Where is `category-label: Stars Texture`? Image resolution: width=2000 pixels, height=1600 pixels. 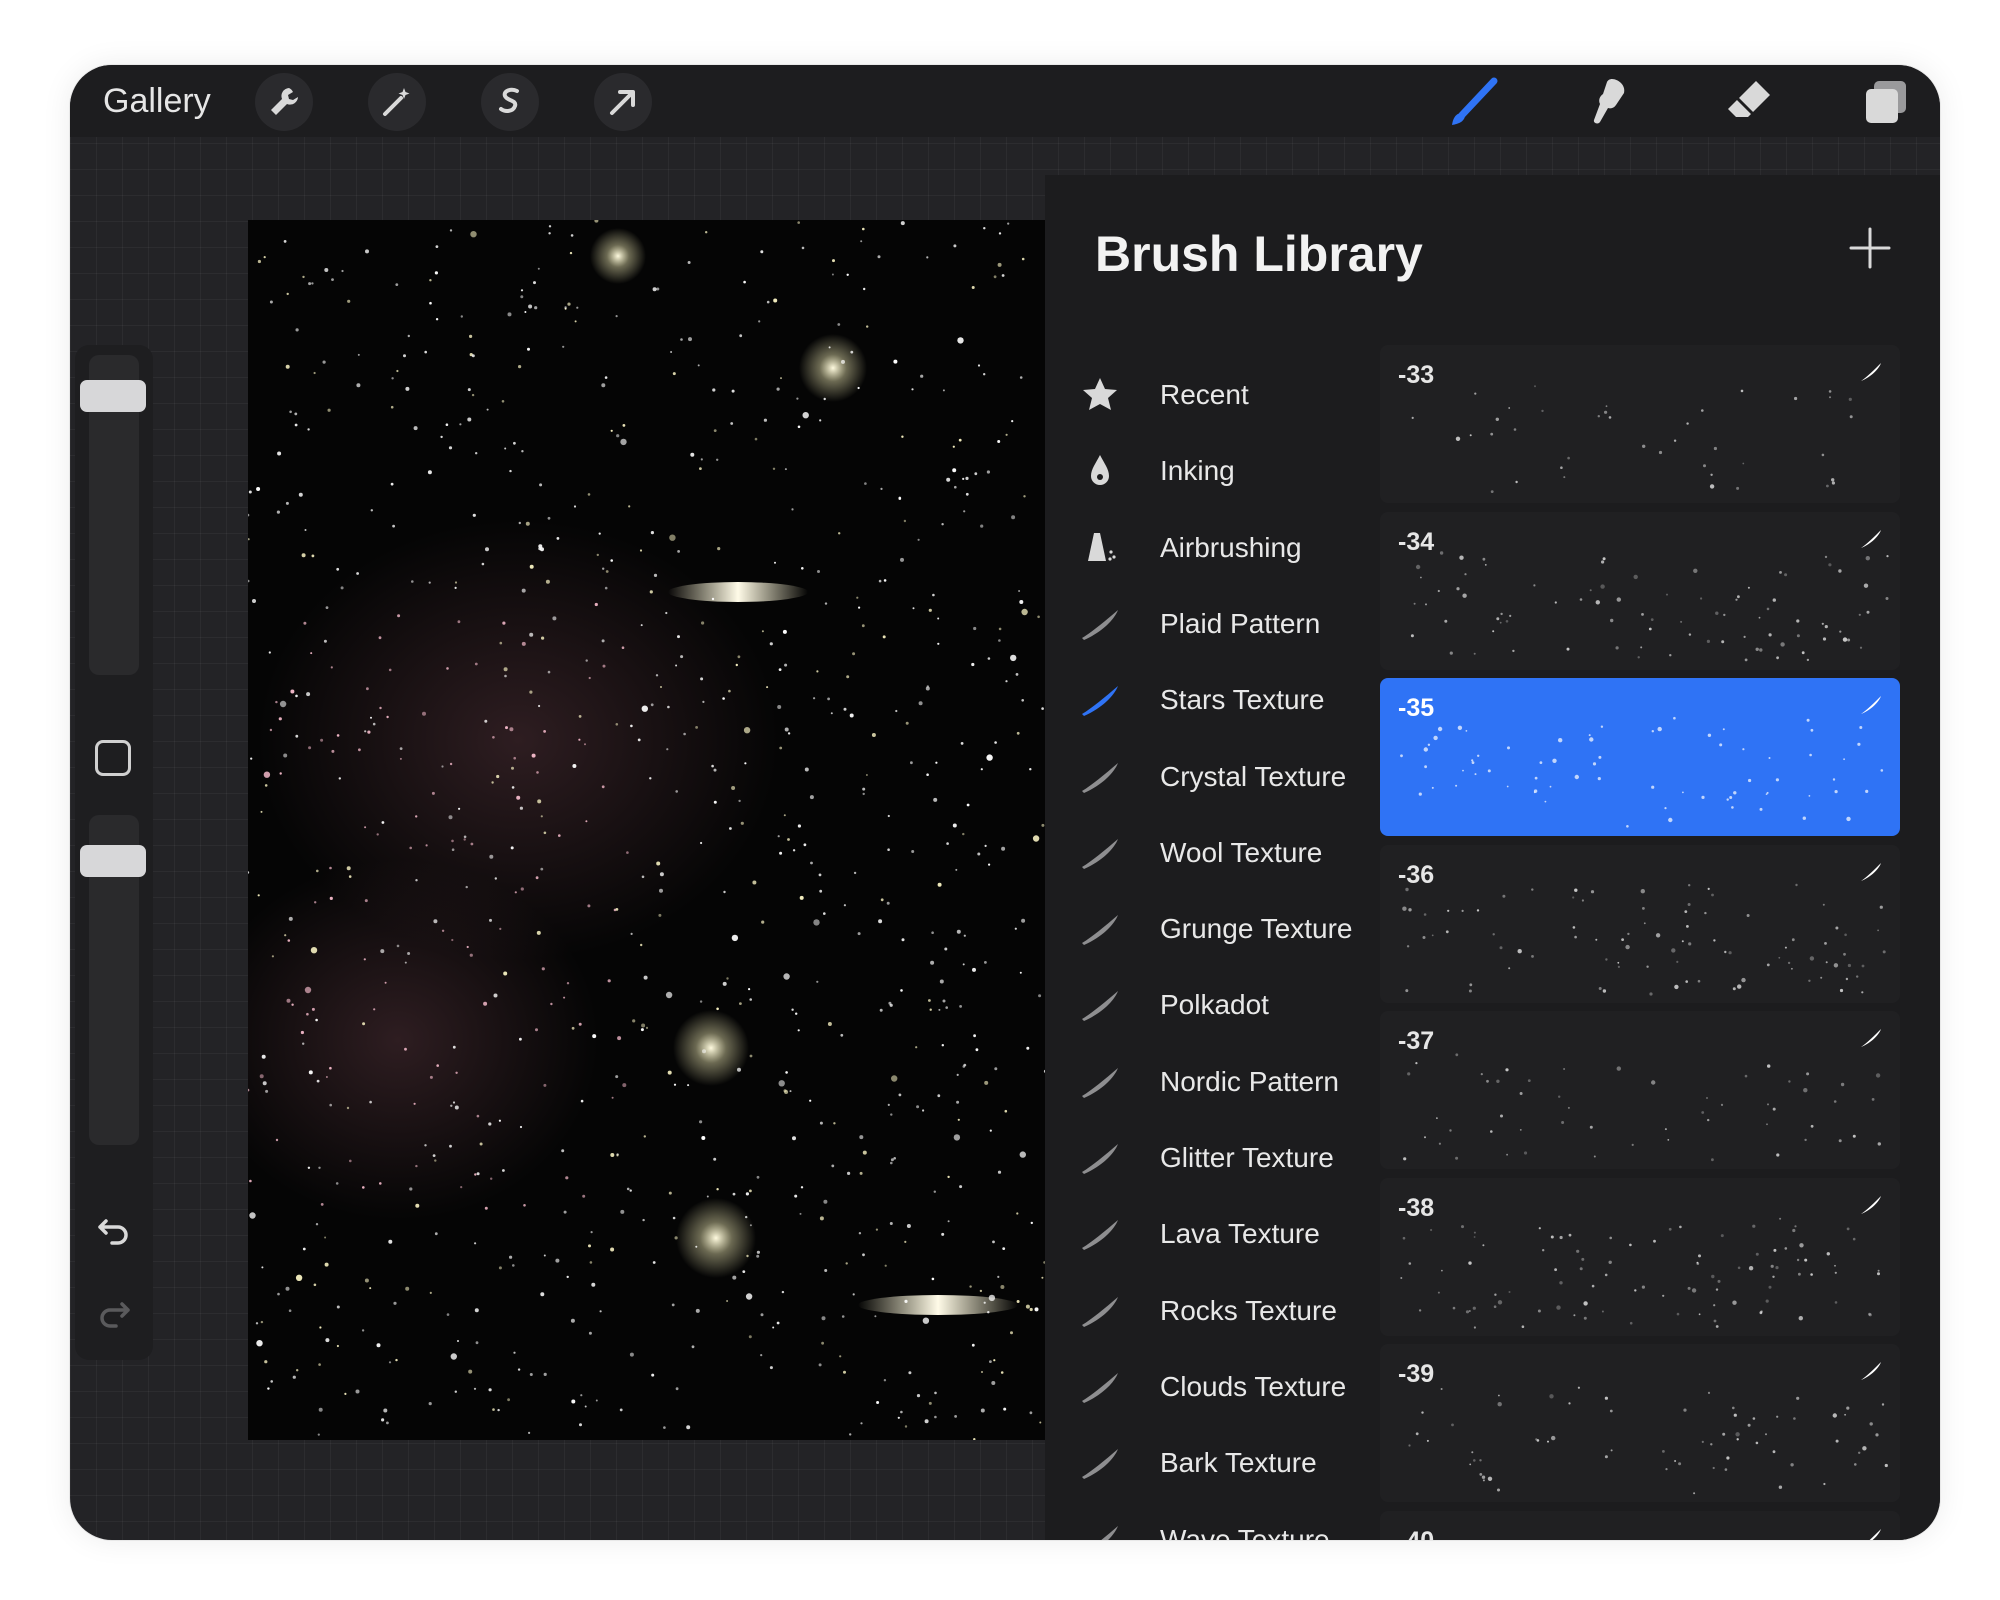 category-label: Stars Texture is located at coordinates (1242, 700).